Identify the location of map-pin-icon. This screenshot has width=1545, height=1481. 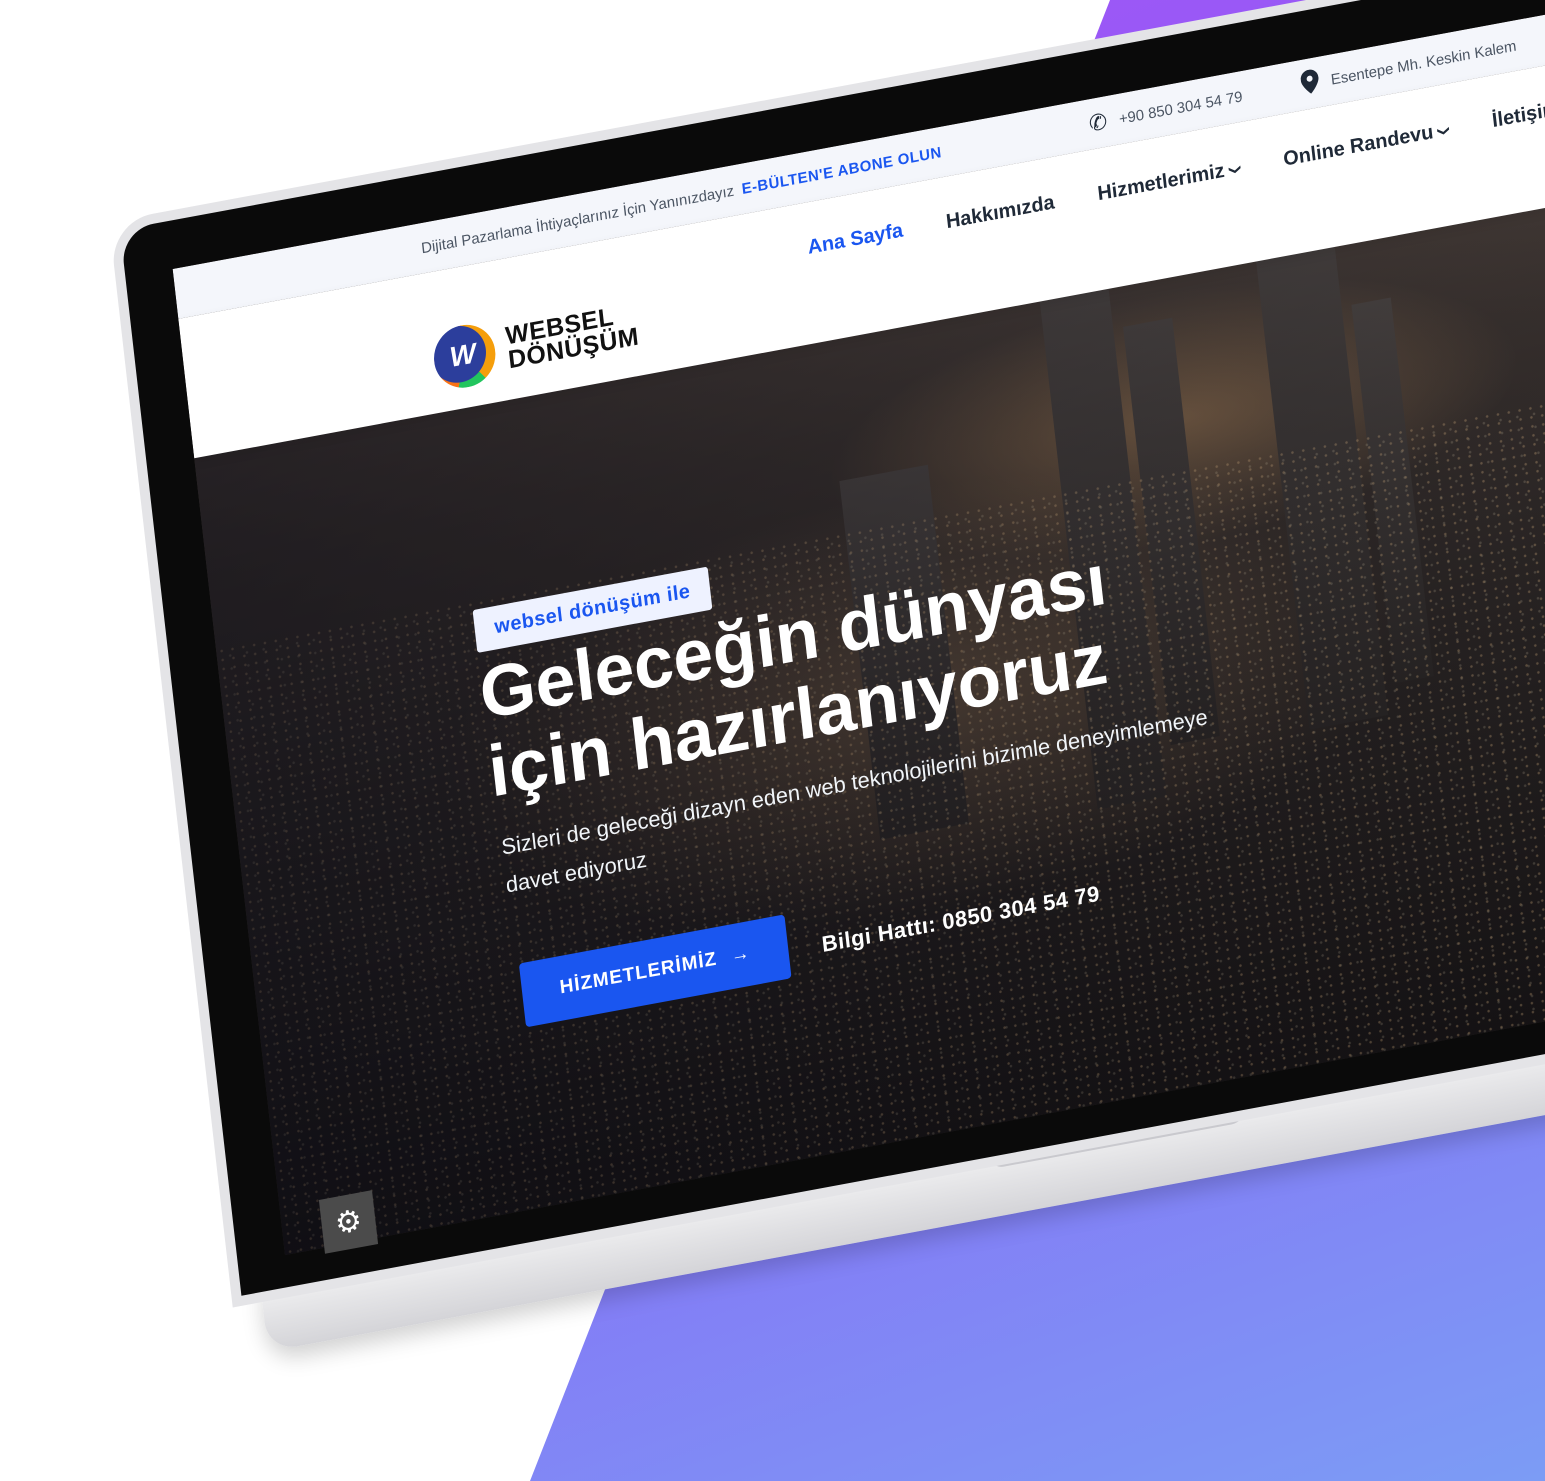
(1310, 83).